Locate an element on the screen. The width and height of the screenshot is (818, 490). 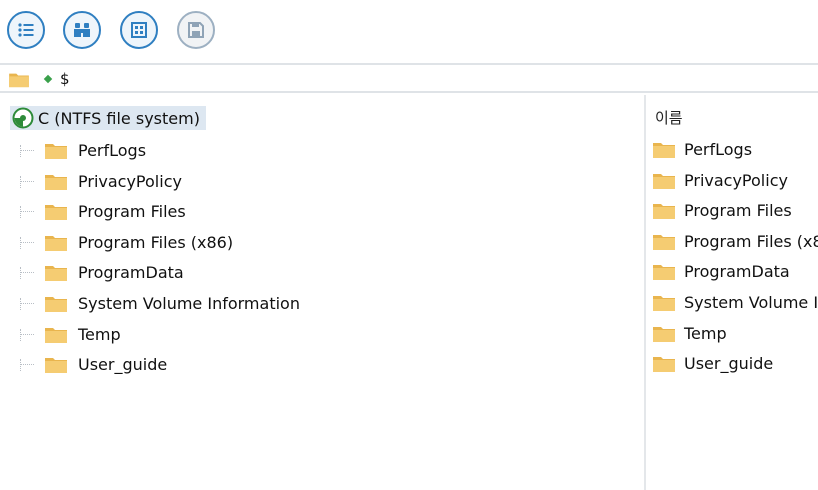
drive-icon is located at coordinates (23, 118).